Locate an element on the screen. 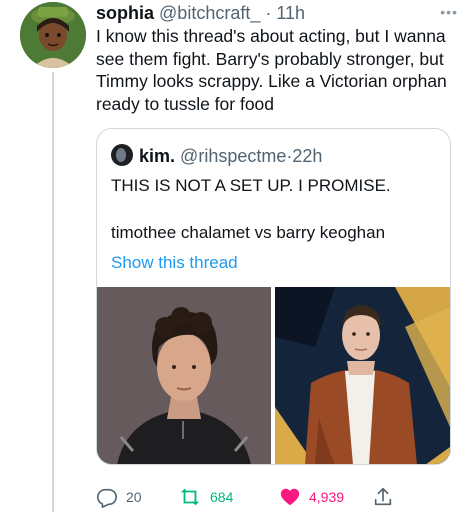  quoted-text-line-2: timothee chalamet vs barry keoghan is located at coordinates (248, 232).